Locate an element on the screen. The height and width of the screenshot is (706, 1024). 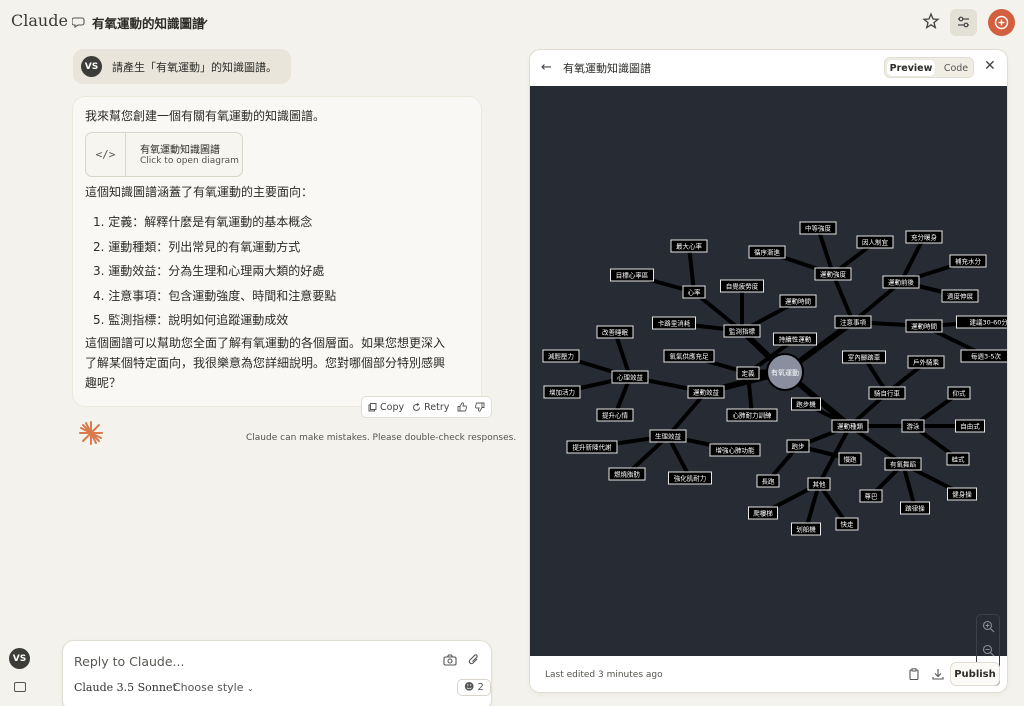
graph-node: 減輕壓力 is located at coordinates (561, 356).